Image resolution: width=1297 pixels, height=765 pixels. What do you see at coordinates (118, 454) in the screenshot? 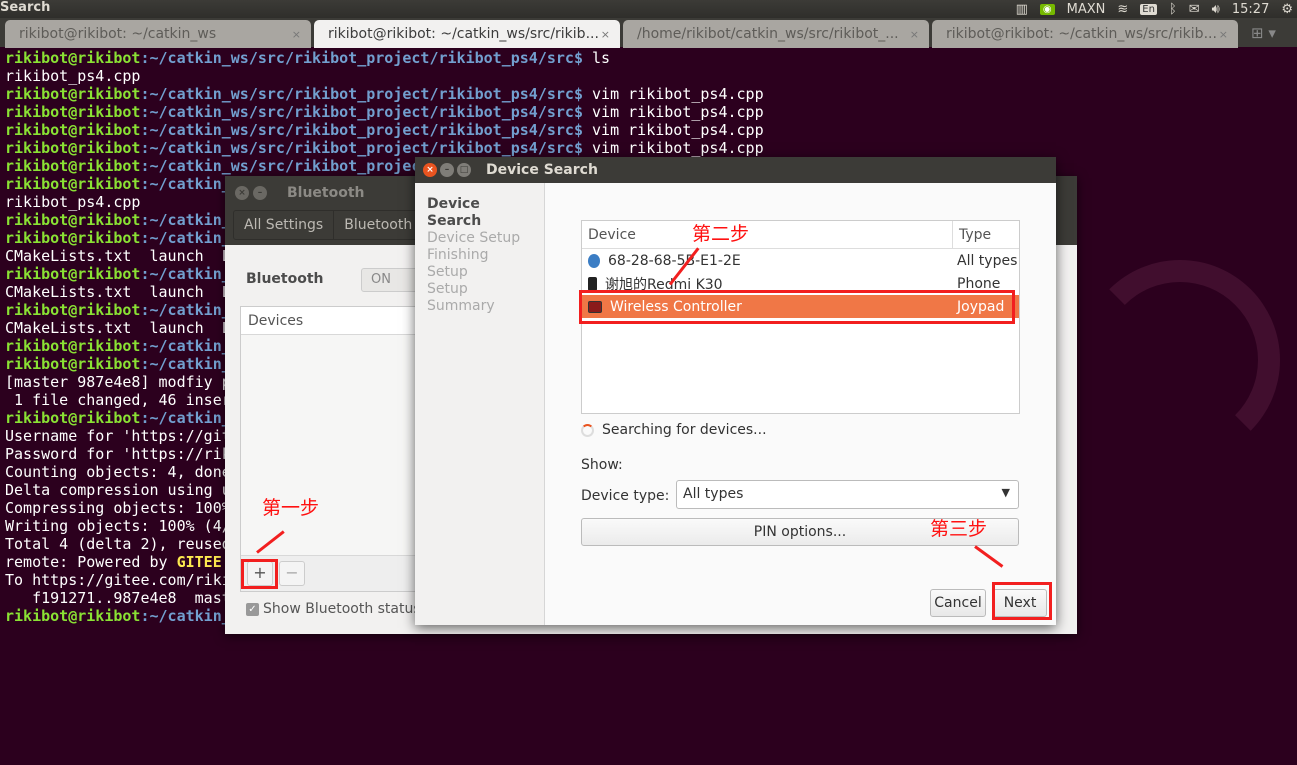
I see `output-text: Password for 'https://rik` at bounding box center [118, 454].